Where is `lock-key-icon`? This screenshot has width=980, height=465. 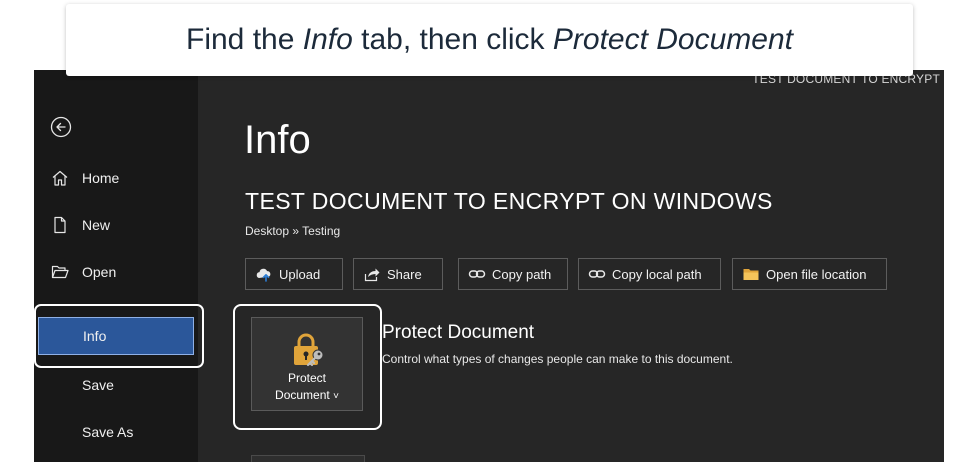
lock-key-icon is located at coordinates (309, 350).